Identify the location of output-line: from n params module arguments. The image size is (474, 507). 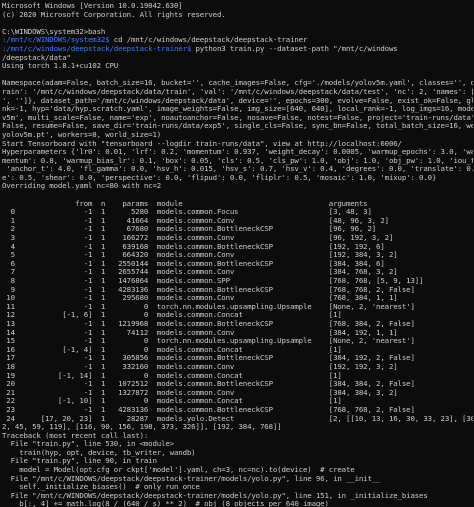
(185, 203).